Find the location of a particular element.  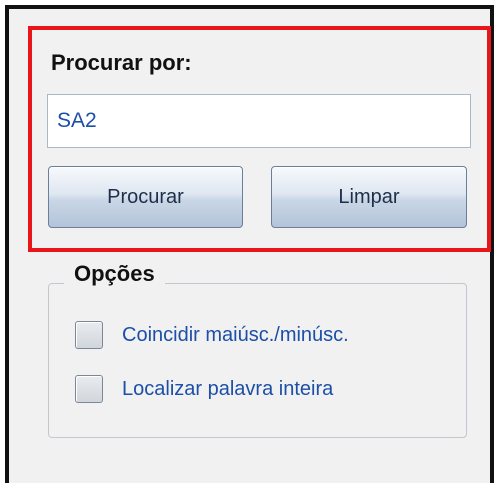

option-match-case: Coincidir maiúsc./minúsc. is located at coordinates (212, 335).